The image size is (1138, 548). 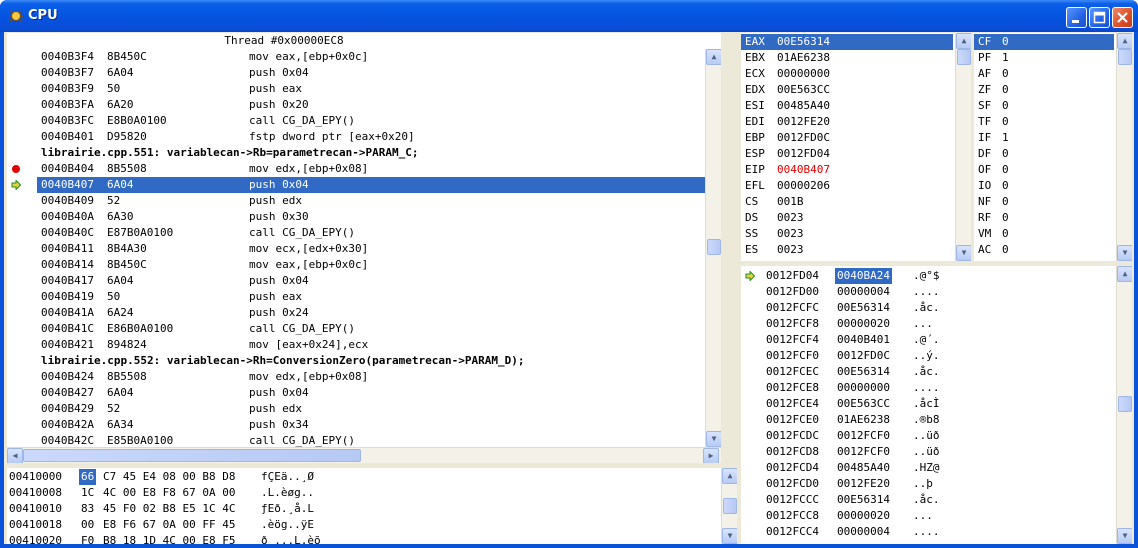 I want to click on stack-row: 0012FD04 0040BA24 .@°$, so click(x=927, y=276).